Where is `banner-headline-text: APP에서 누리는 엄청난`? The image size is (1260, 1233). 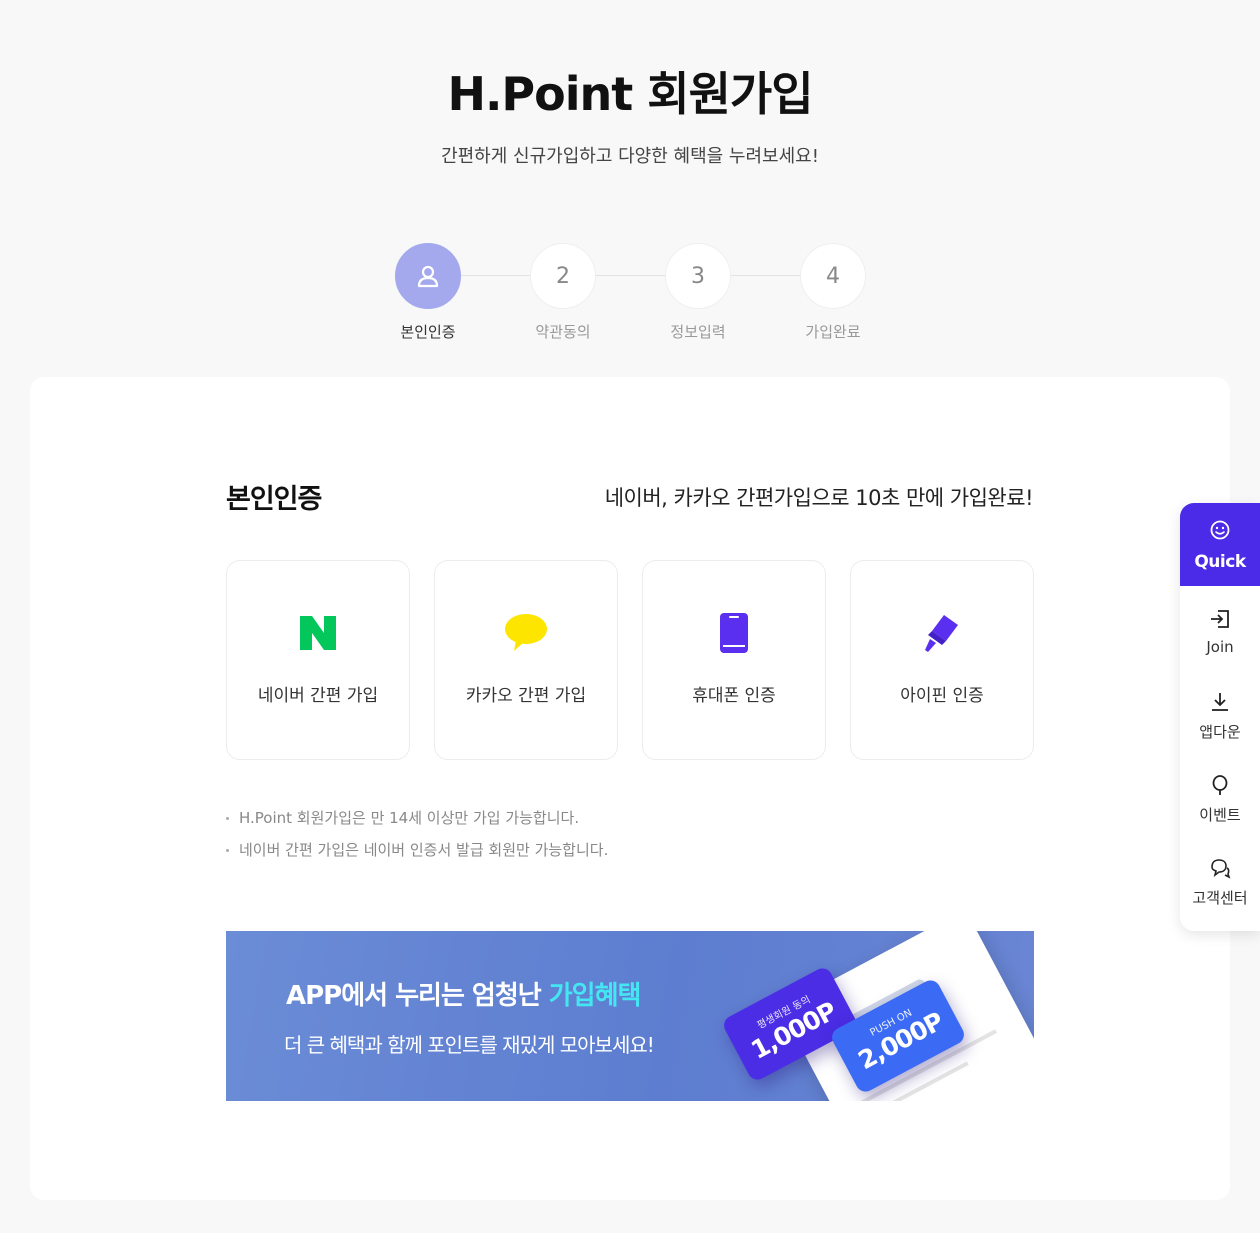 banner-headline-text: APP에서 누리는 엄청난 is located at coordinates (417, 996).